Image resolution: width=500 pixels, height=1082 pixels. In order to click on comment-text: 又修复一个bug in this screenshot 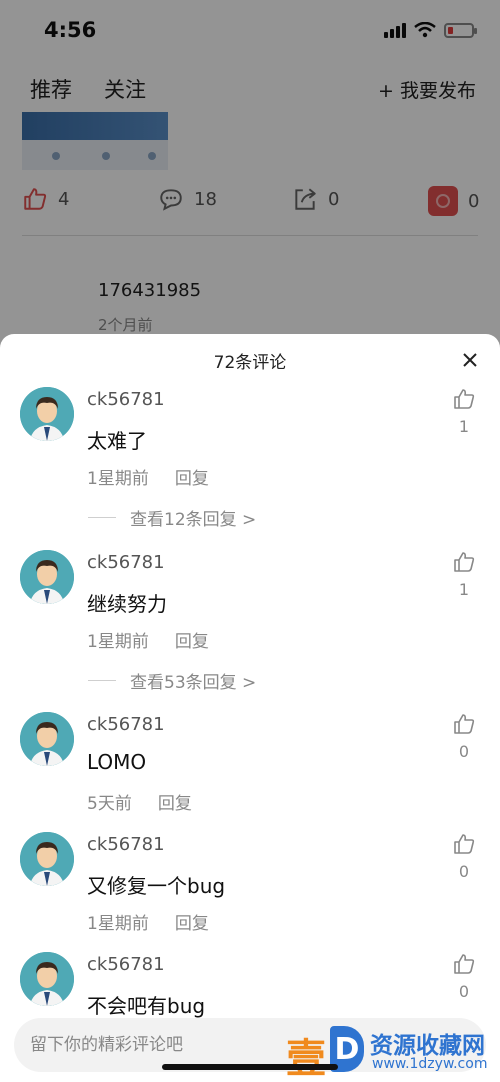, I will do `click(156, 886)`.